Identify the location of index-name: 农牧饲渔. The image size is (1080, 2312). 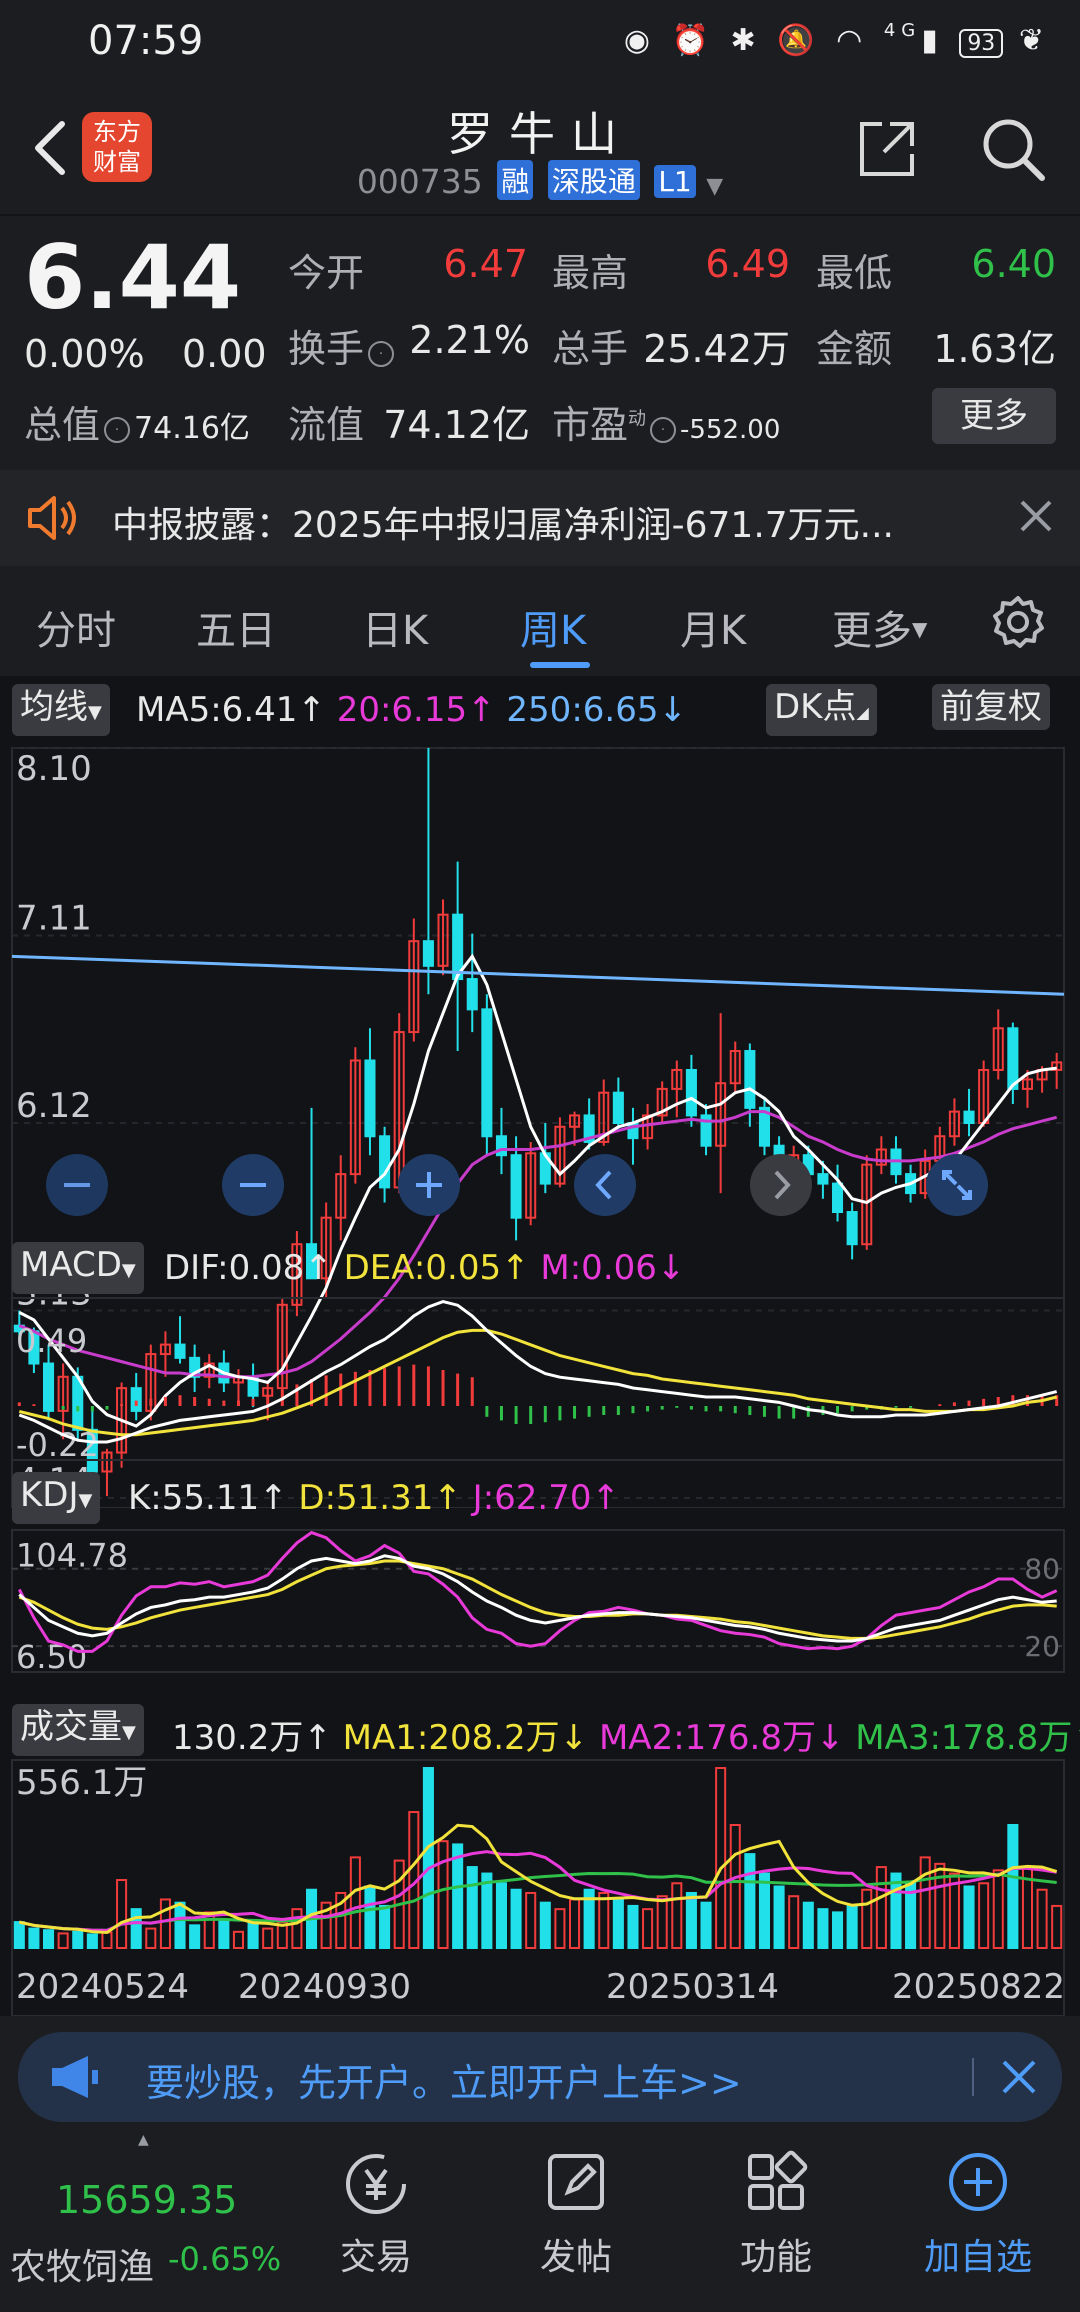
(82, 2264).